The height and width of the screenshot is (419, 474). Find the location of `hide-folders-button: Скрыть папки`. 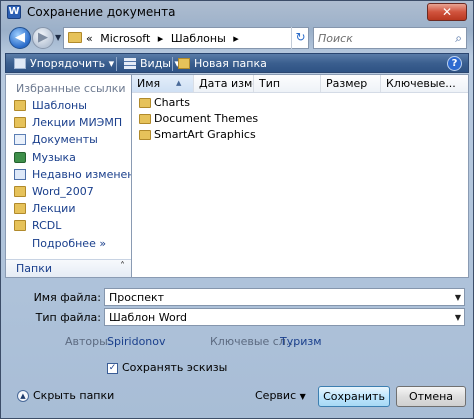

hide-folders-button: Скрыть папки is located at coordinates (73, 395).